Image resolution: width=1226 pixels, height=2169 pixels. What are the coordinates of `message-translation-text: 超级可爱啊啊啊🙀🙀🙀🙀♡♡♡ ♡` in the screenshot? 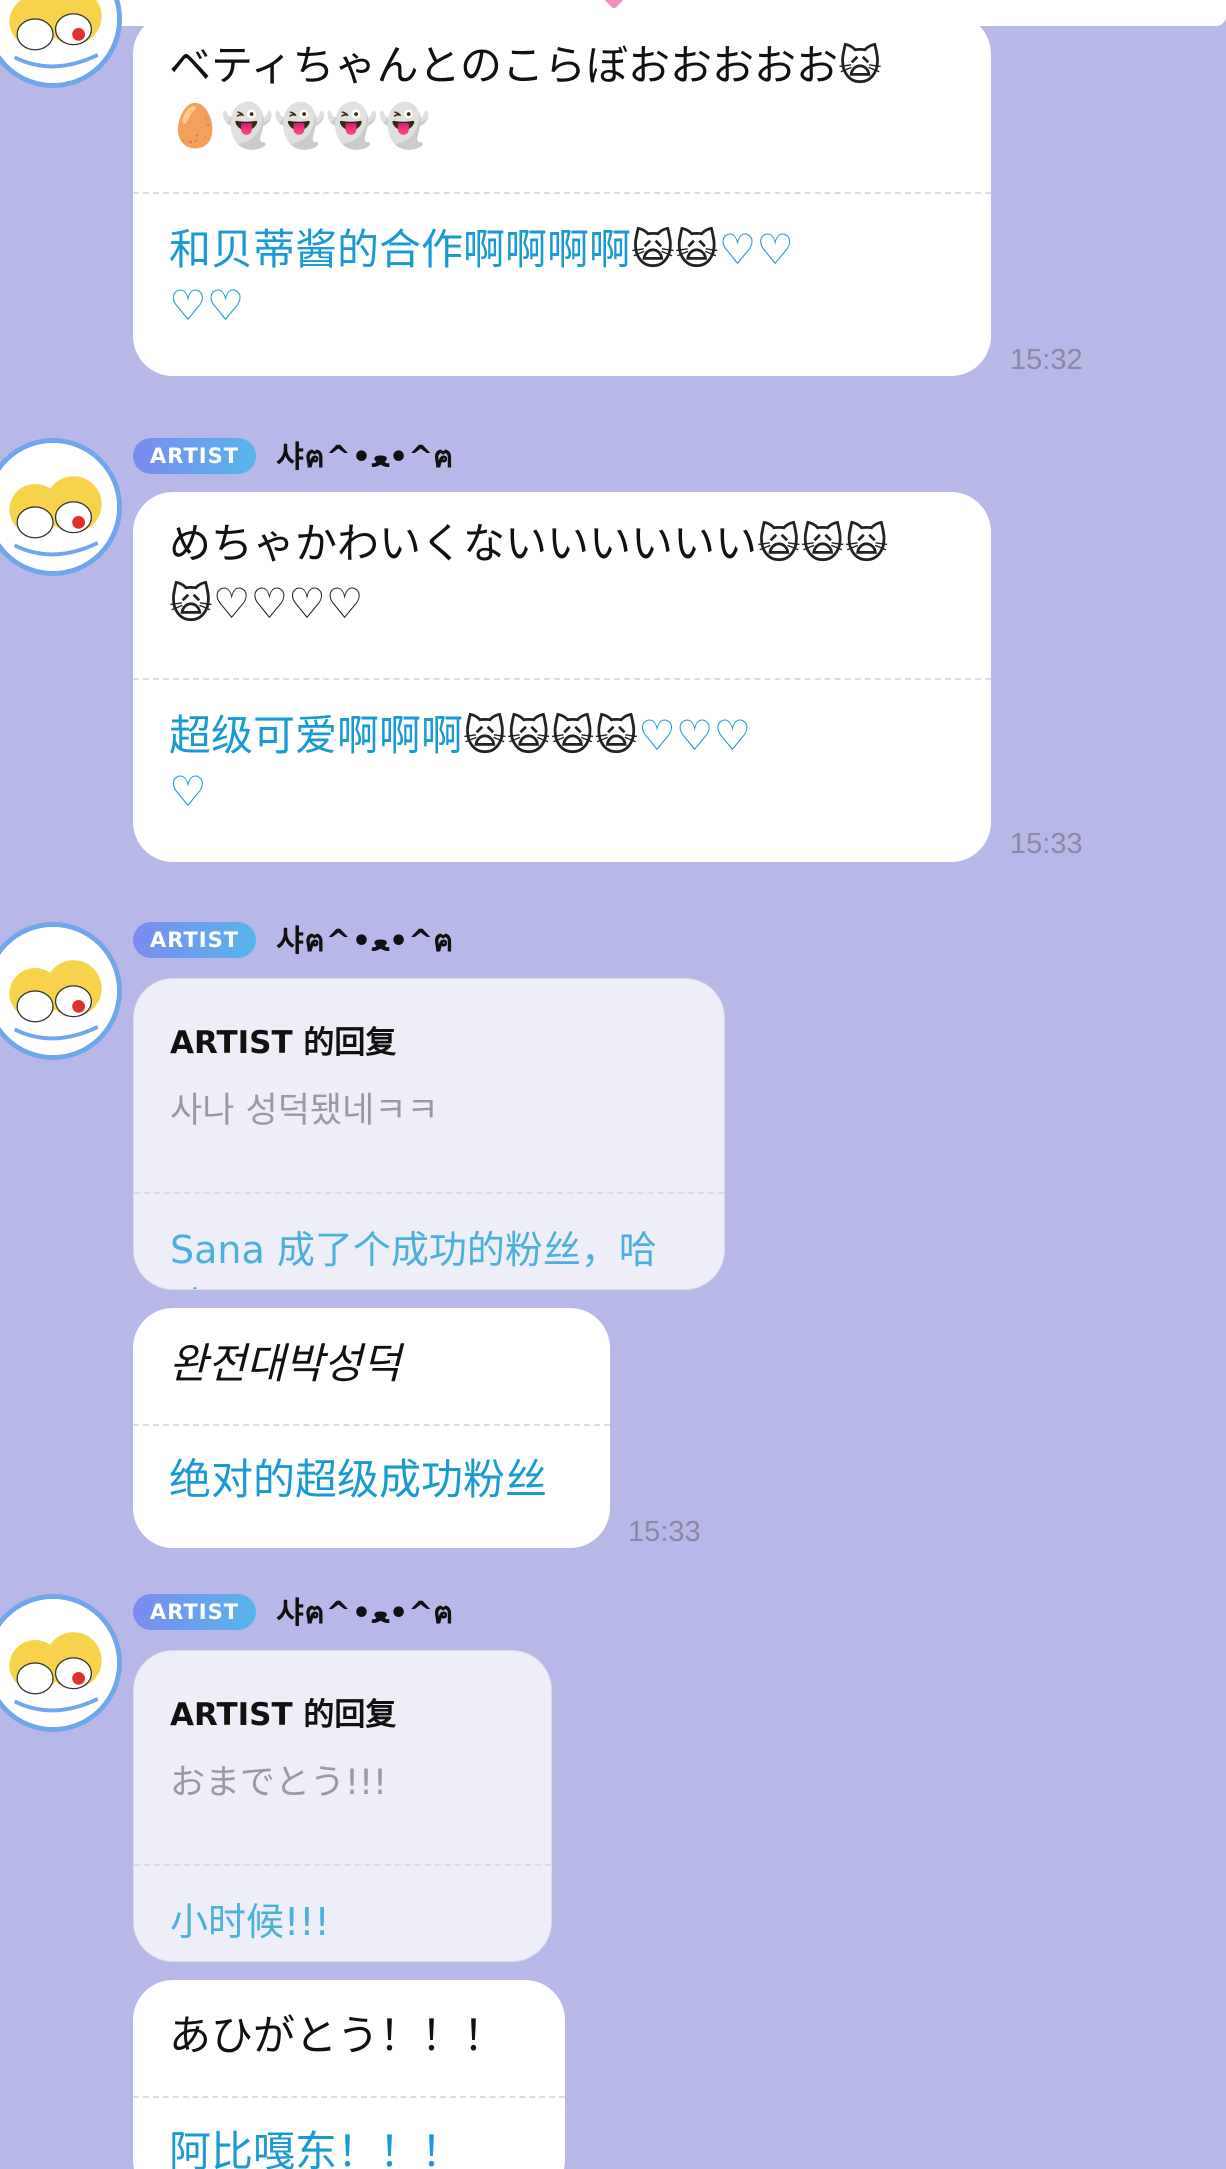 It's located at (460, 763).